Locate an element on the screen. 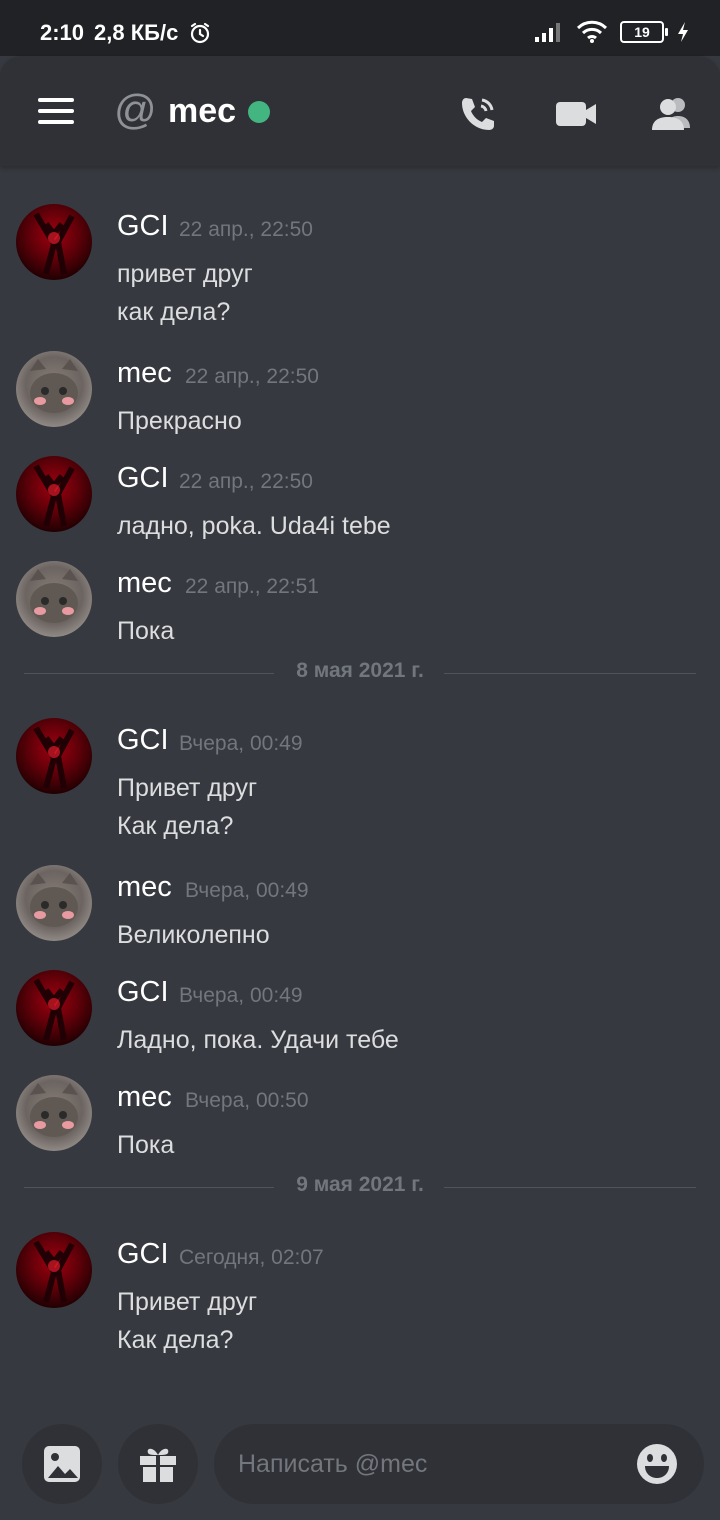 This screenshot has height=1520, width=720. message-text: Великолепно is located at coordinates (193, 935).